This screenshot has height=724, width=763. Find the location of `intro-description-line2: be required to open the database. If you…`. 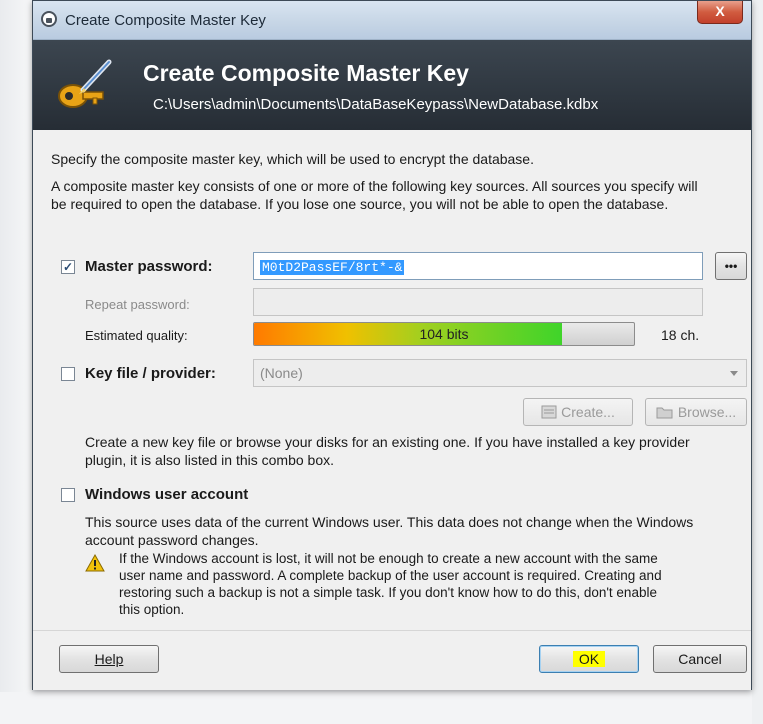

intro-description-line2: be required to open the database. If you… is located at coordinates (360, 204).